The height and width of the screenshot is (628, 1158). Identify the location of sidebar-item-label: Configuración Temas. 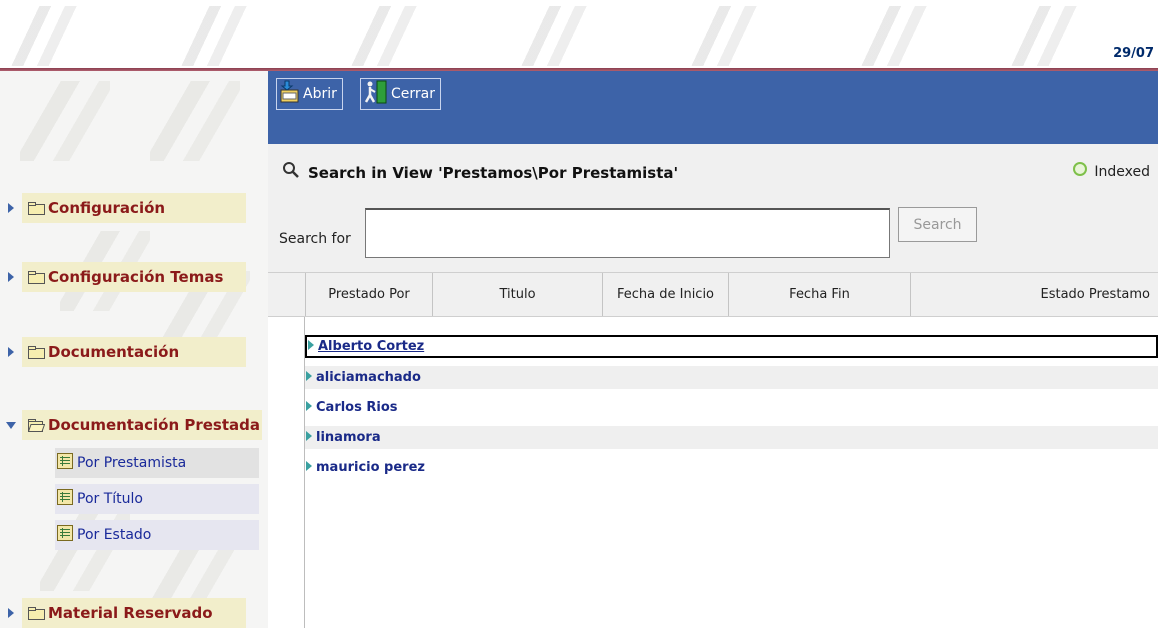
(136, 277).